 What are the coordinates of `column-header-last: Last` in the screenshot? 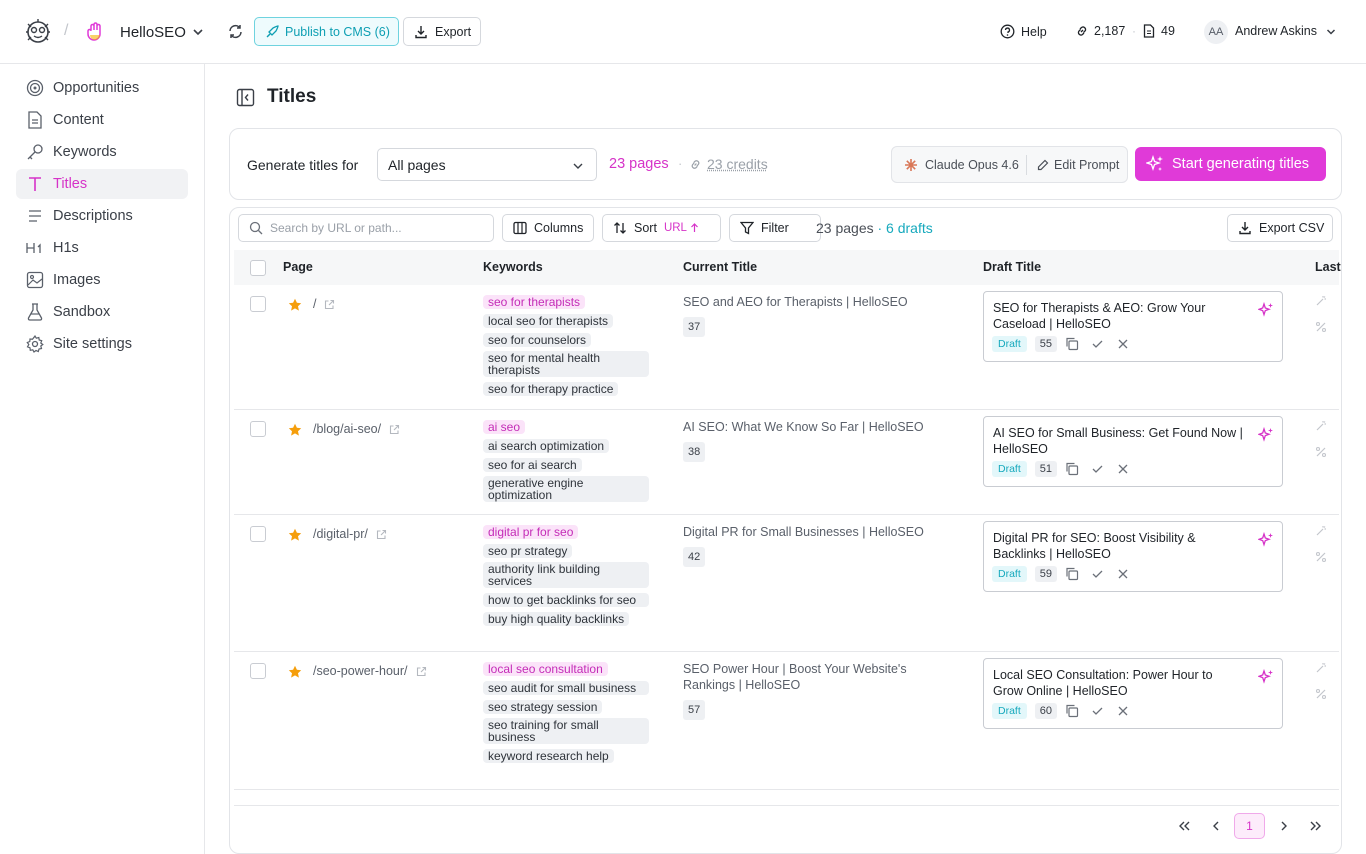 It's located at (1328, 267).